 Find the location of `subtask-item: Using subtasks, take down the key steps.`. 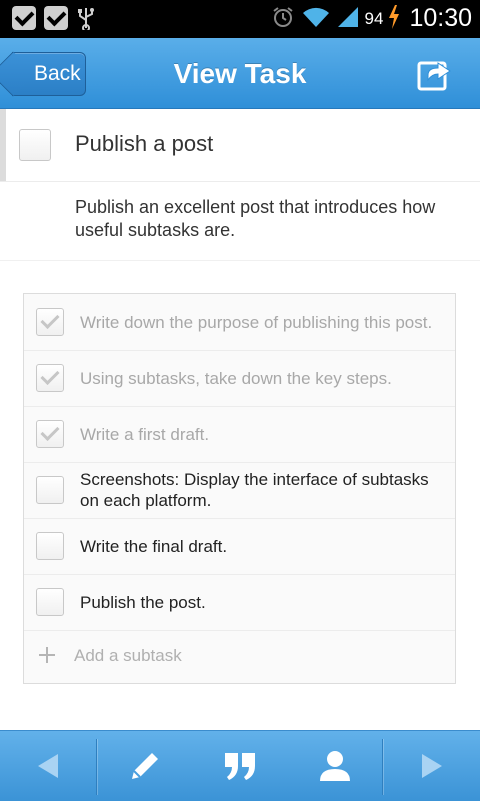

subtask-item: Using subtasks, take down the key steps. is located at coordinates (239, 378).